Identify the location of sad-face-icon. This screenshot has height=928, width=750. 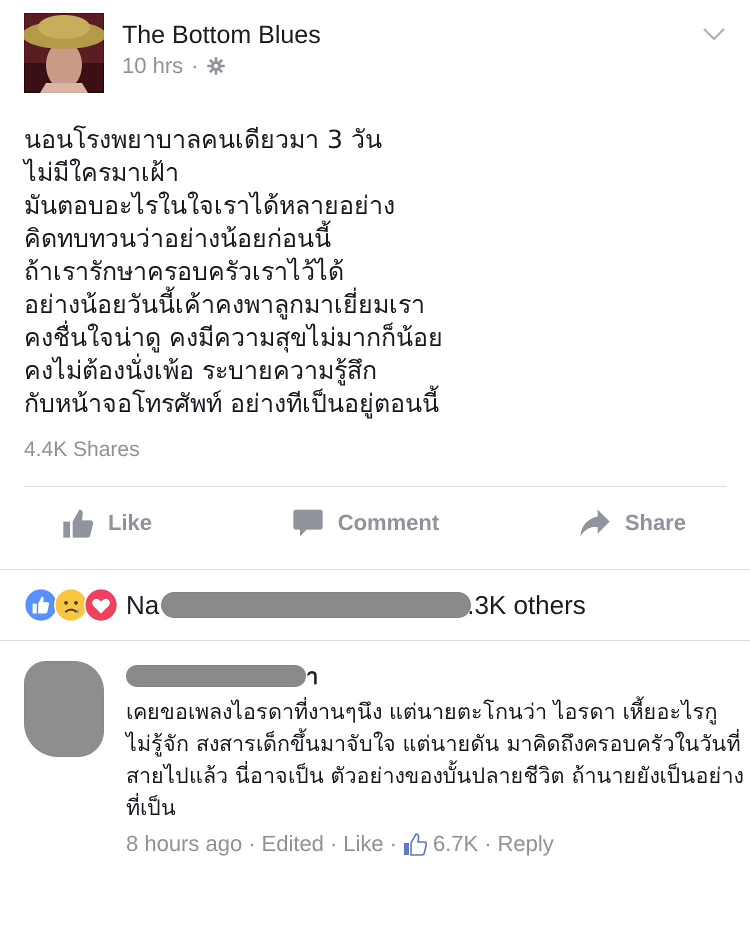
(71, 605).